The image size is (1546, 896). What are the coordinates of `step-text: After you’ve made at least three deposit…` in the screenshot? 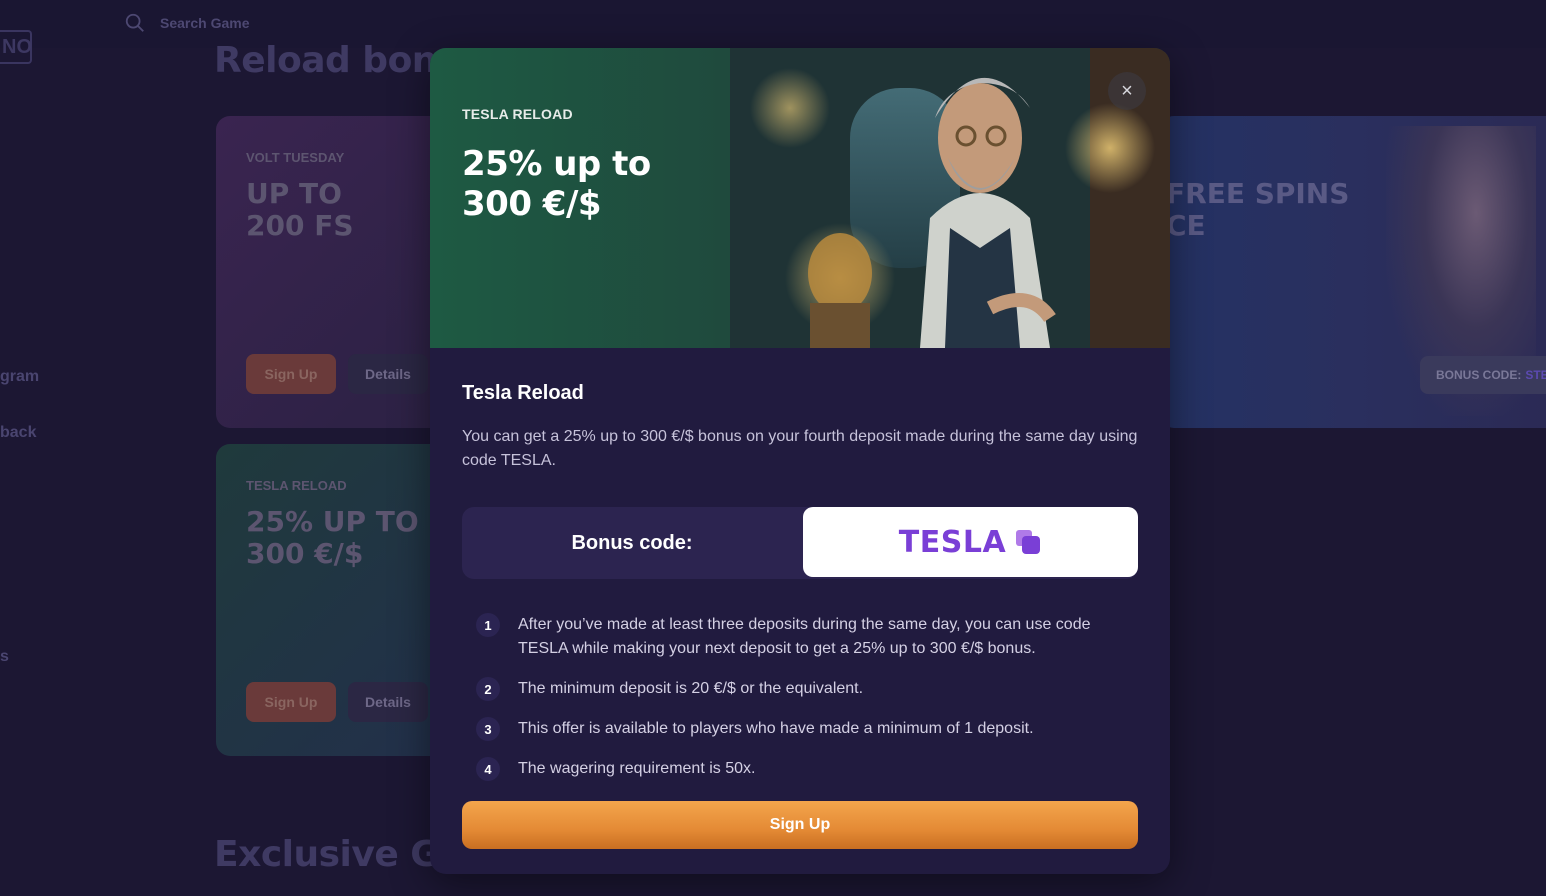 It's located at (804, 636).